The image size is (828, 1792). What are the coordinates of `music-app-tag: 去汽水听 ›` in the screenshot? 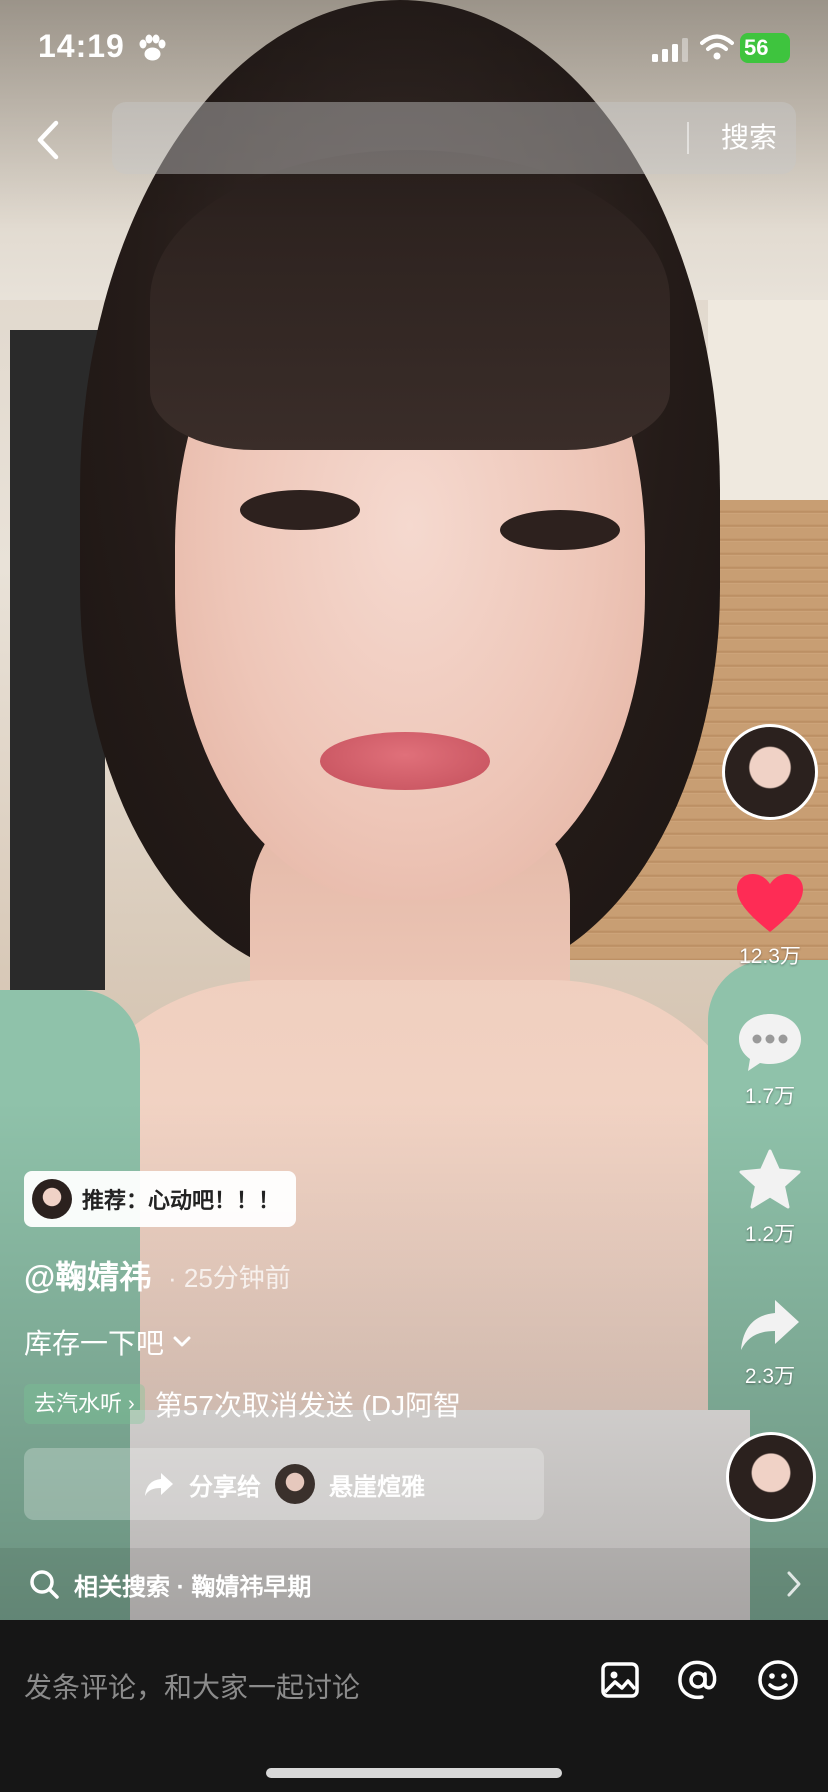 It's located at (84, 1404).